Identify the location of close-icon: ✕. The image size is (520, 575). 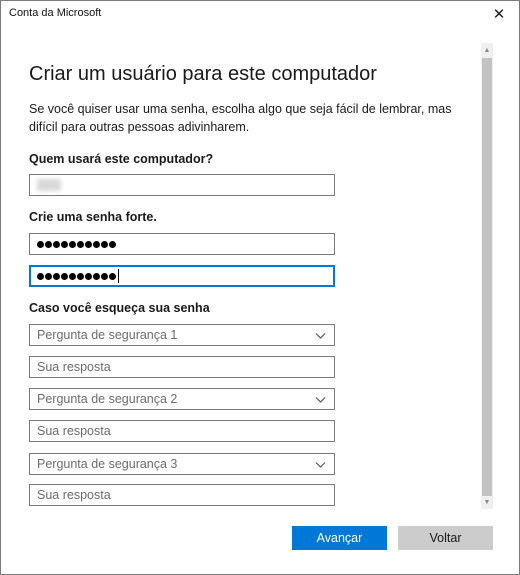
(499, 14).